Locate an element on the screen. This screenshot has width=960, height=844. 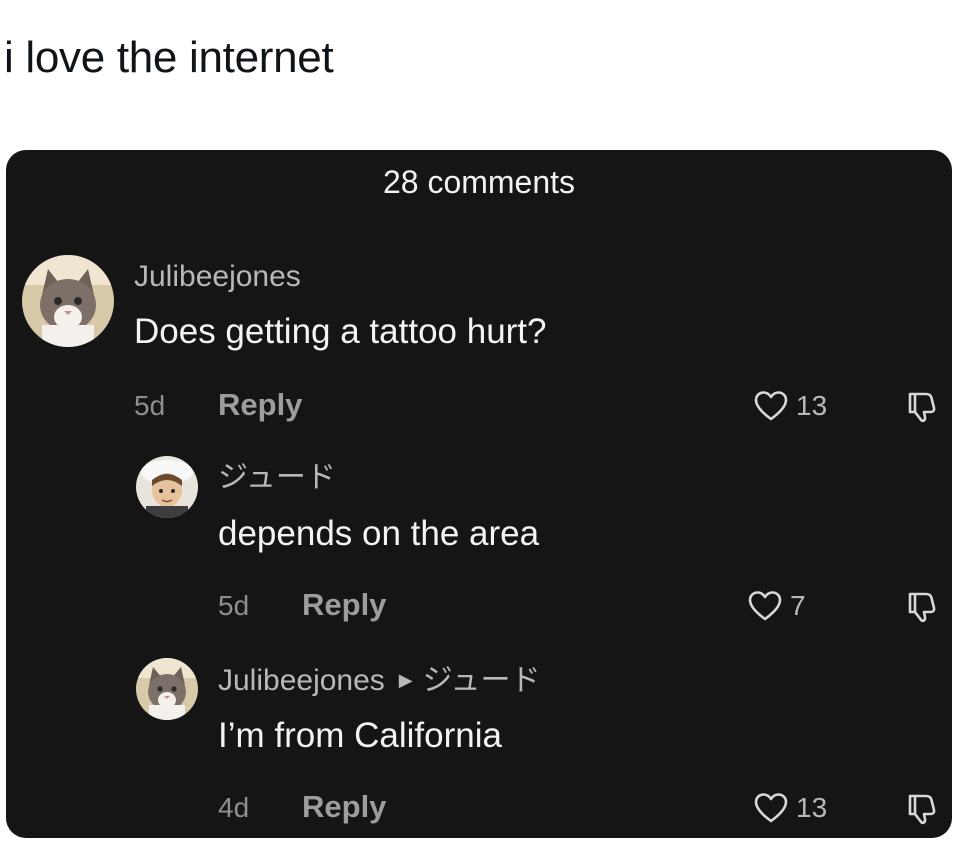
comment-timestamp: 4d is located at coordinates (234, 807).